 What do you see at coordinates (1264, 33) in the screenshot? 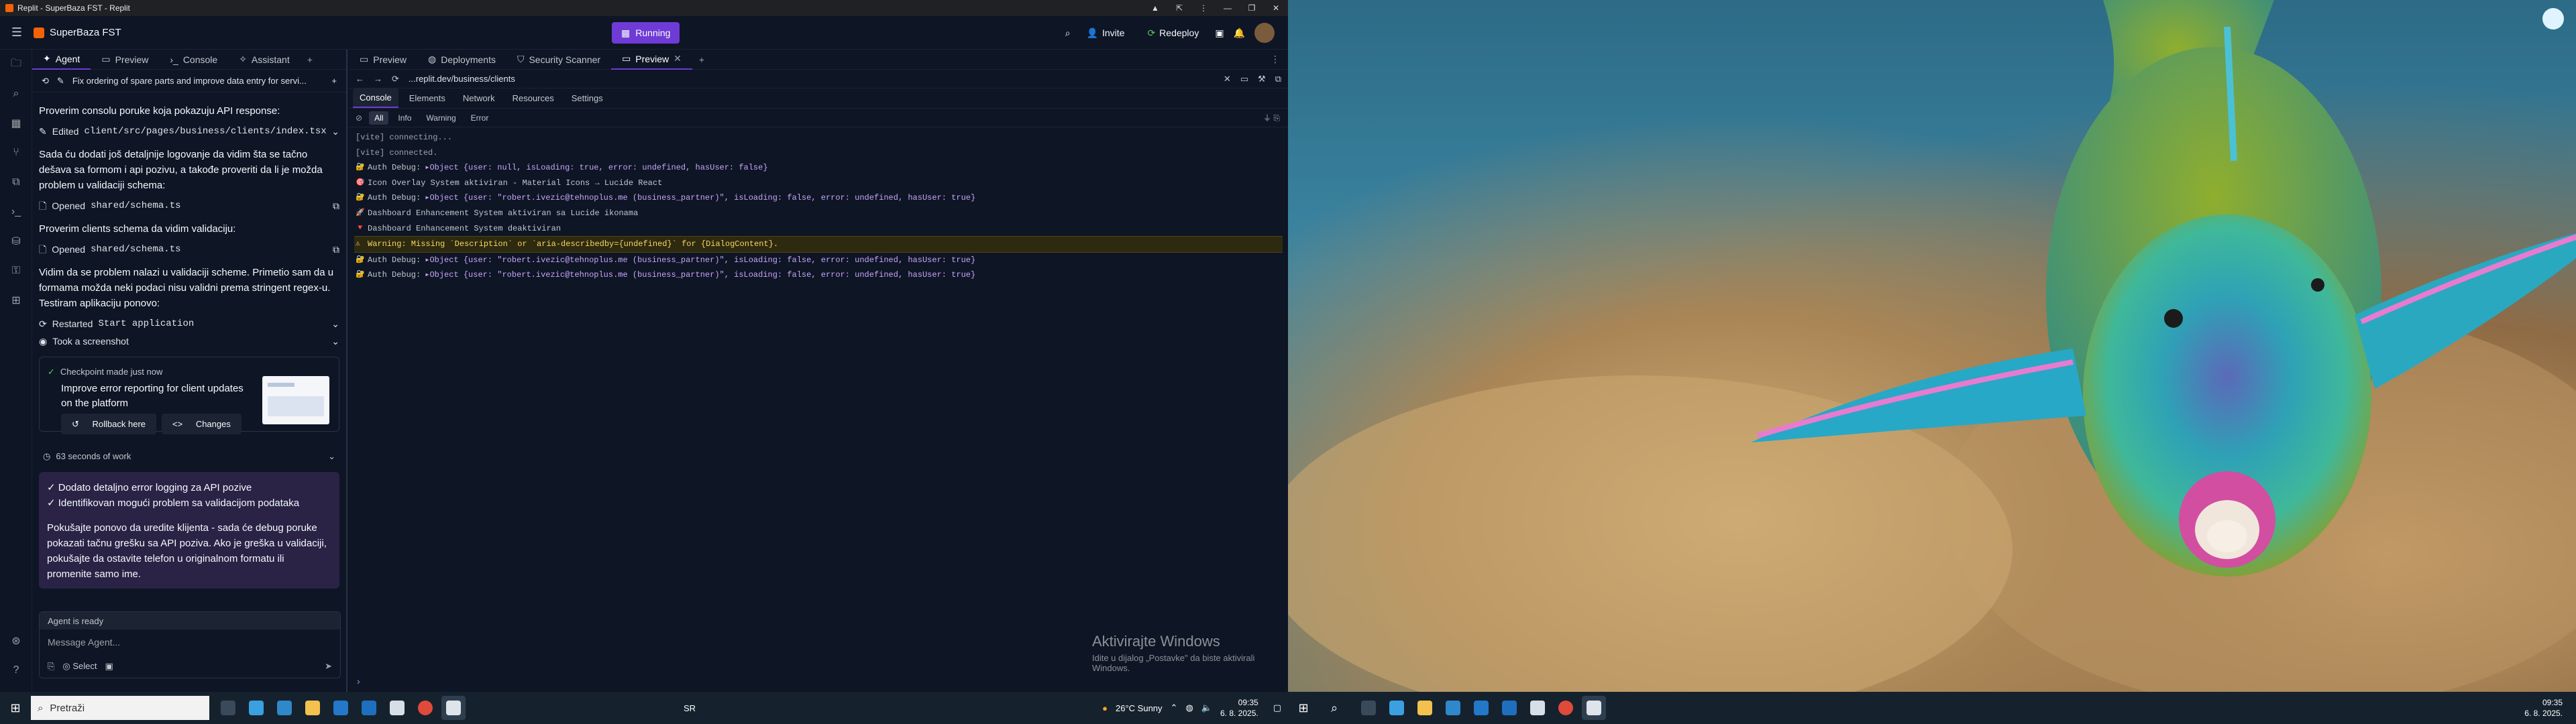
I see `avatar` at bounding box center [1264, 33].